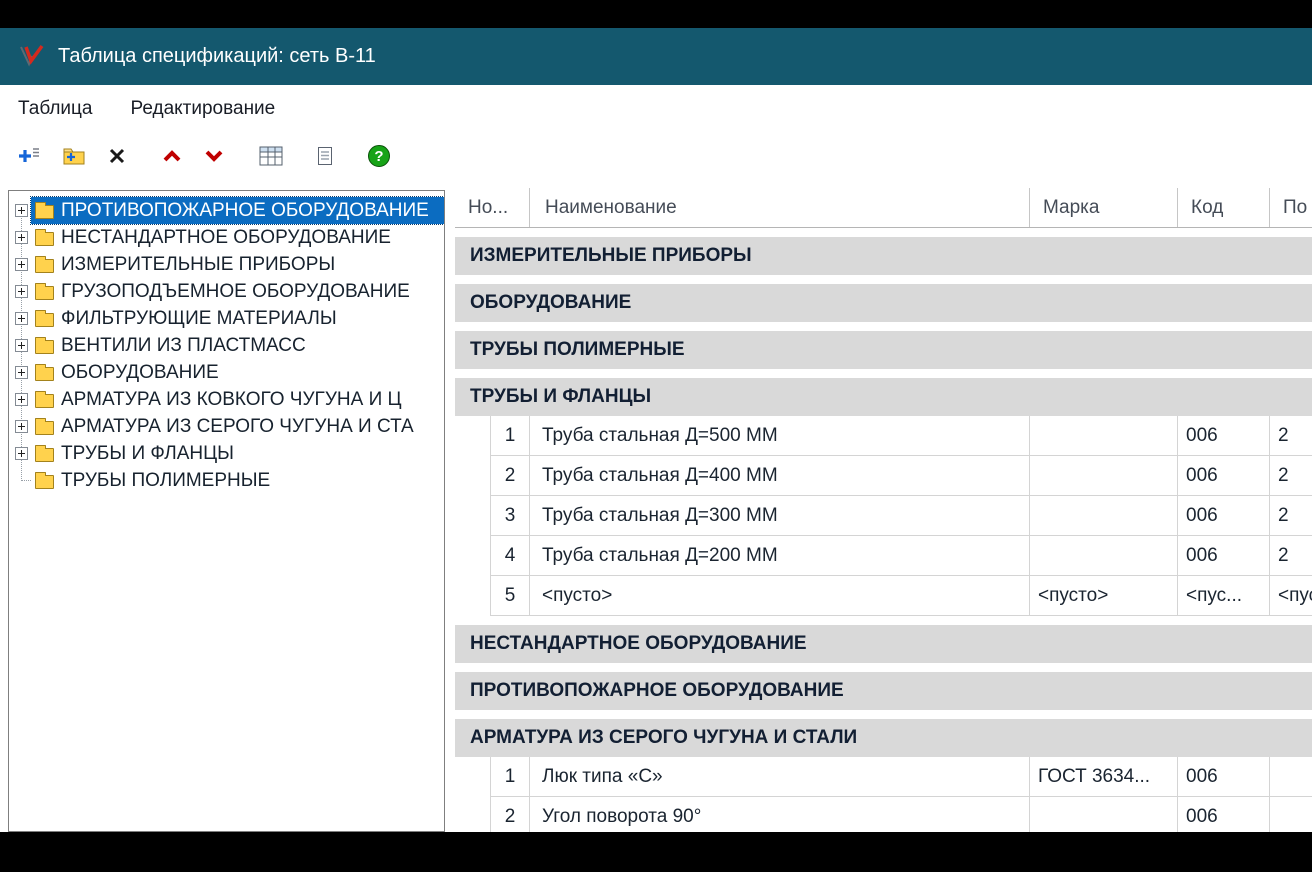 The width and height of the screenshot is (1312, 872). Describe the element at coordinates (883, 350) in the screenshot. I see `group-header: ТРУБЫ ПОЛИМЕРНЫЕ` at that location.